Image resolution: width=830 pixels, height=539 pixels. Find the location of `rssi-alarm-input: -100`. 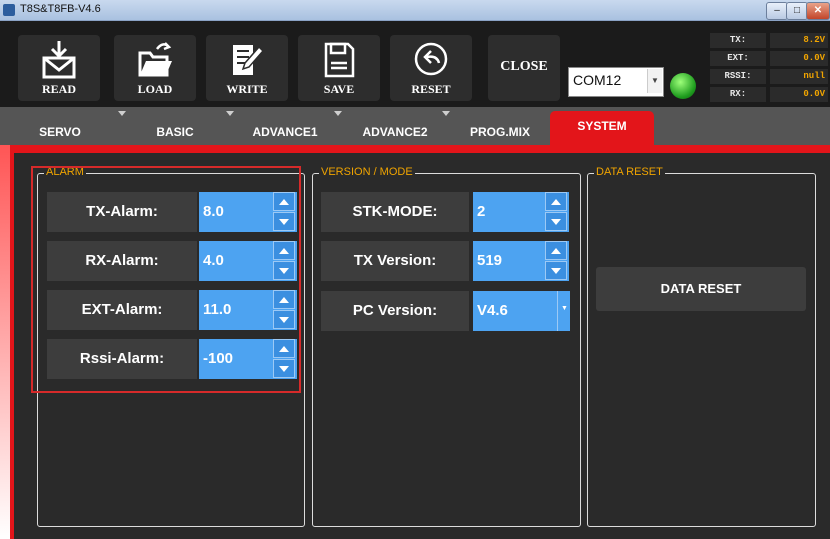

rssi-alarm-input: -100 is located at coordinates (235, 359).